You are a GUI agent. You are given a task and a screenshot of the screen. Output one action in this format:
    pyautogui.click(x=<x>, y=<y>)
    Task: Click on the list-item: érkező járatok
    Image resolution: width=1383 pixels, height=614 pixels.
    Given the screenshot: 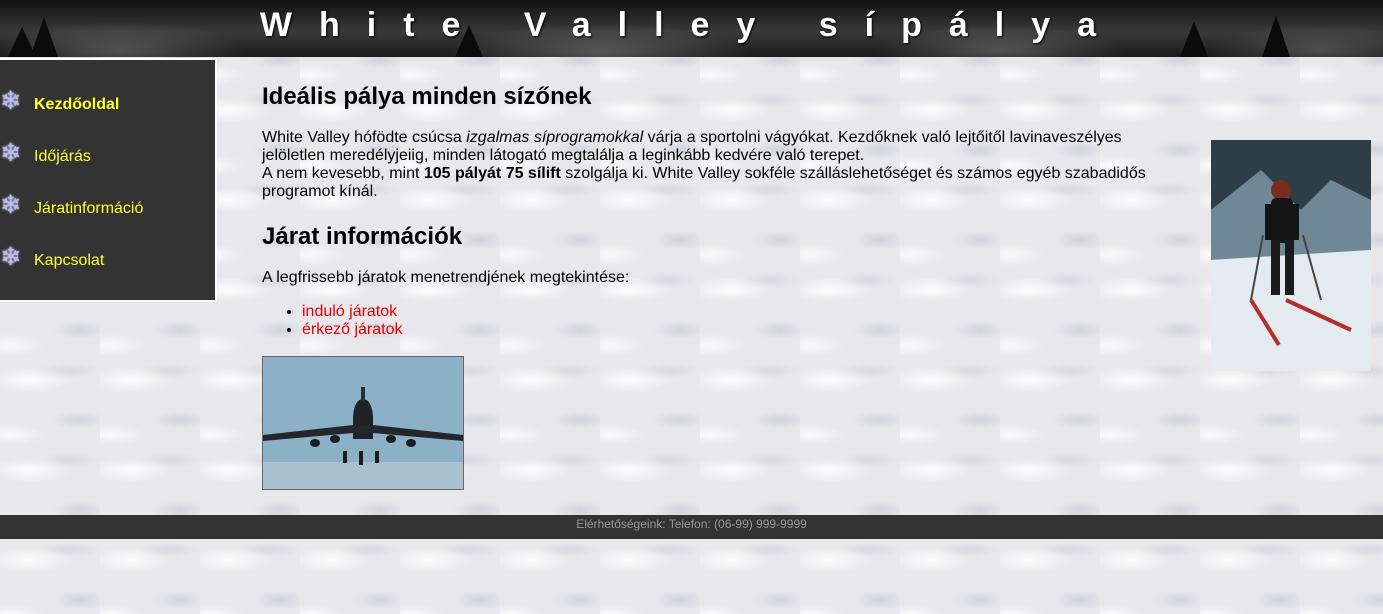 What is the action you would take?
    pyautogui.click(x=352, y=330)
    